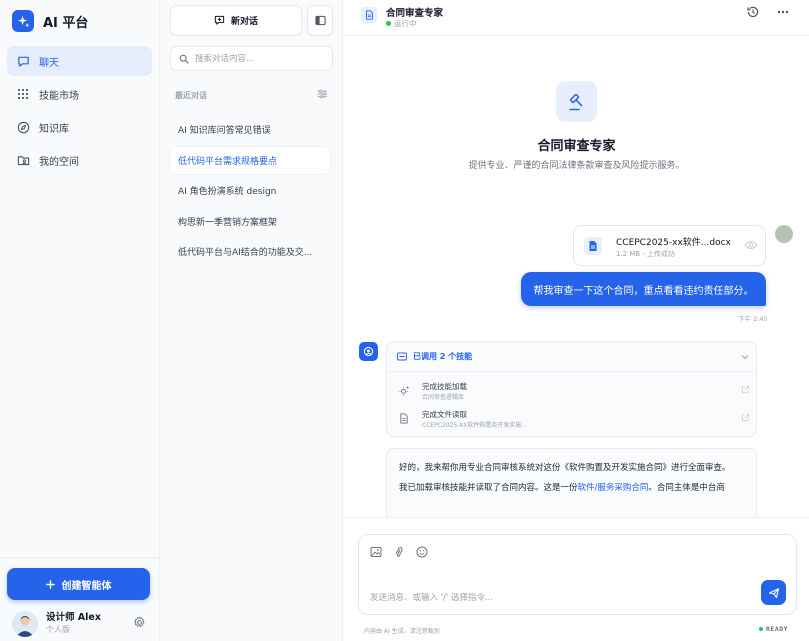  Describe the element at coordinates (783, 12) in the screenshot. I see `more-options-icon` at that location.